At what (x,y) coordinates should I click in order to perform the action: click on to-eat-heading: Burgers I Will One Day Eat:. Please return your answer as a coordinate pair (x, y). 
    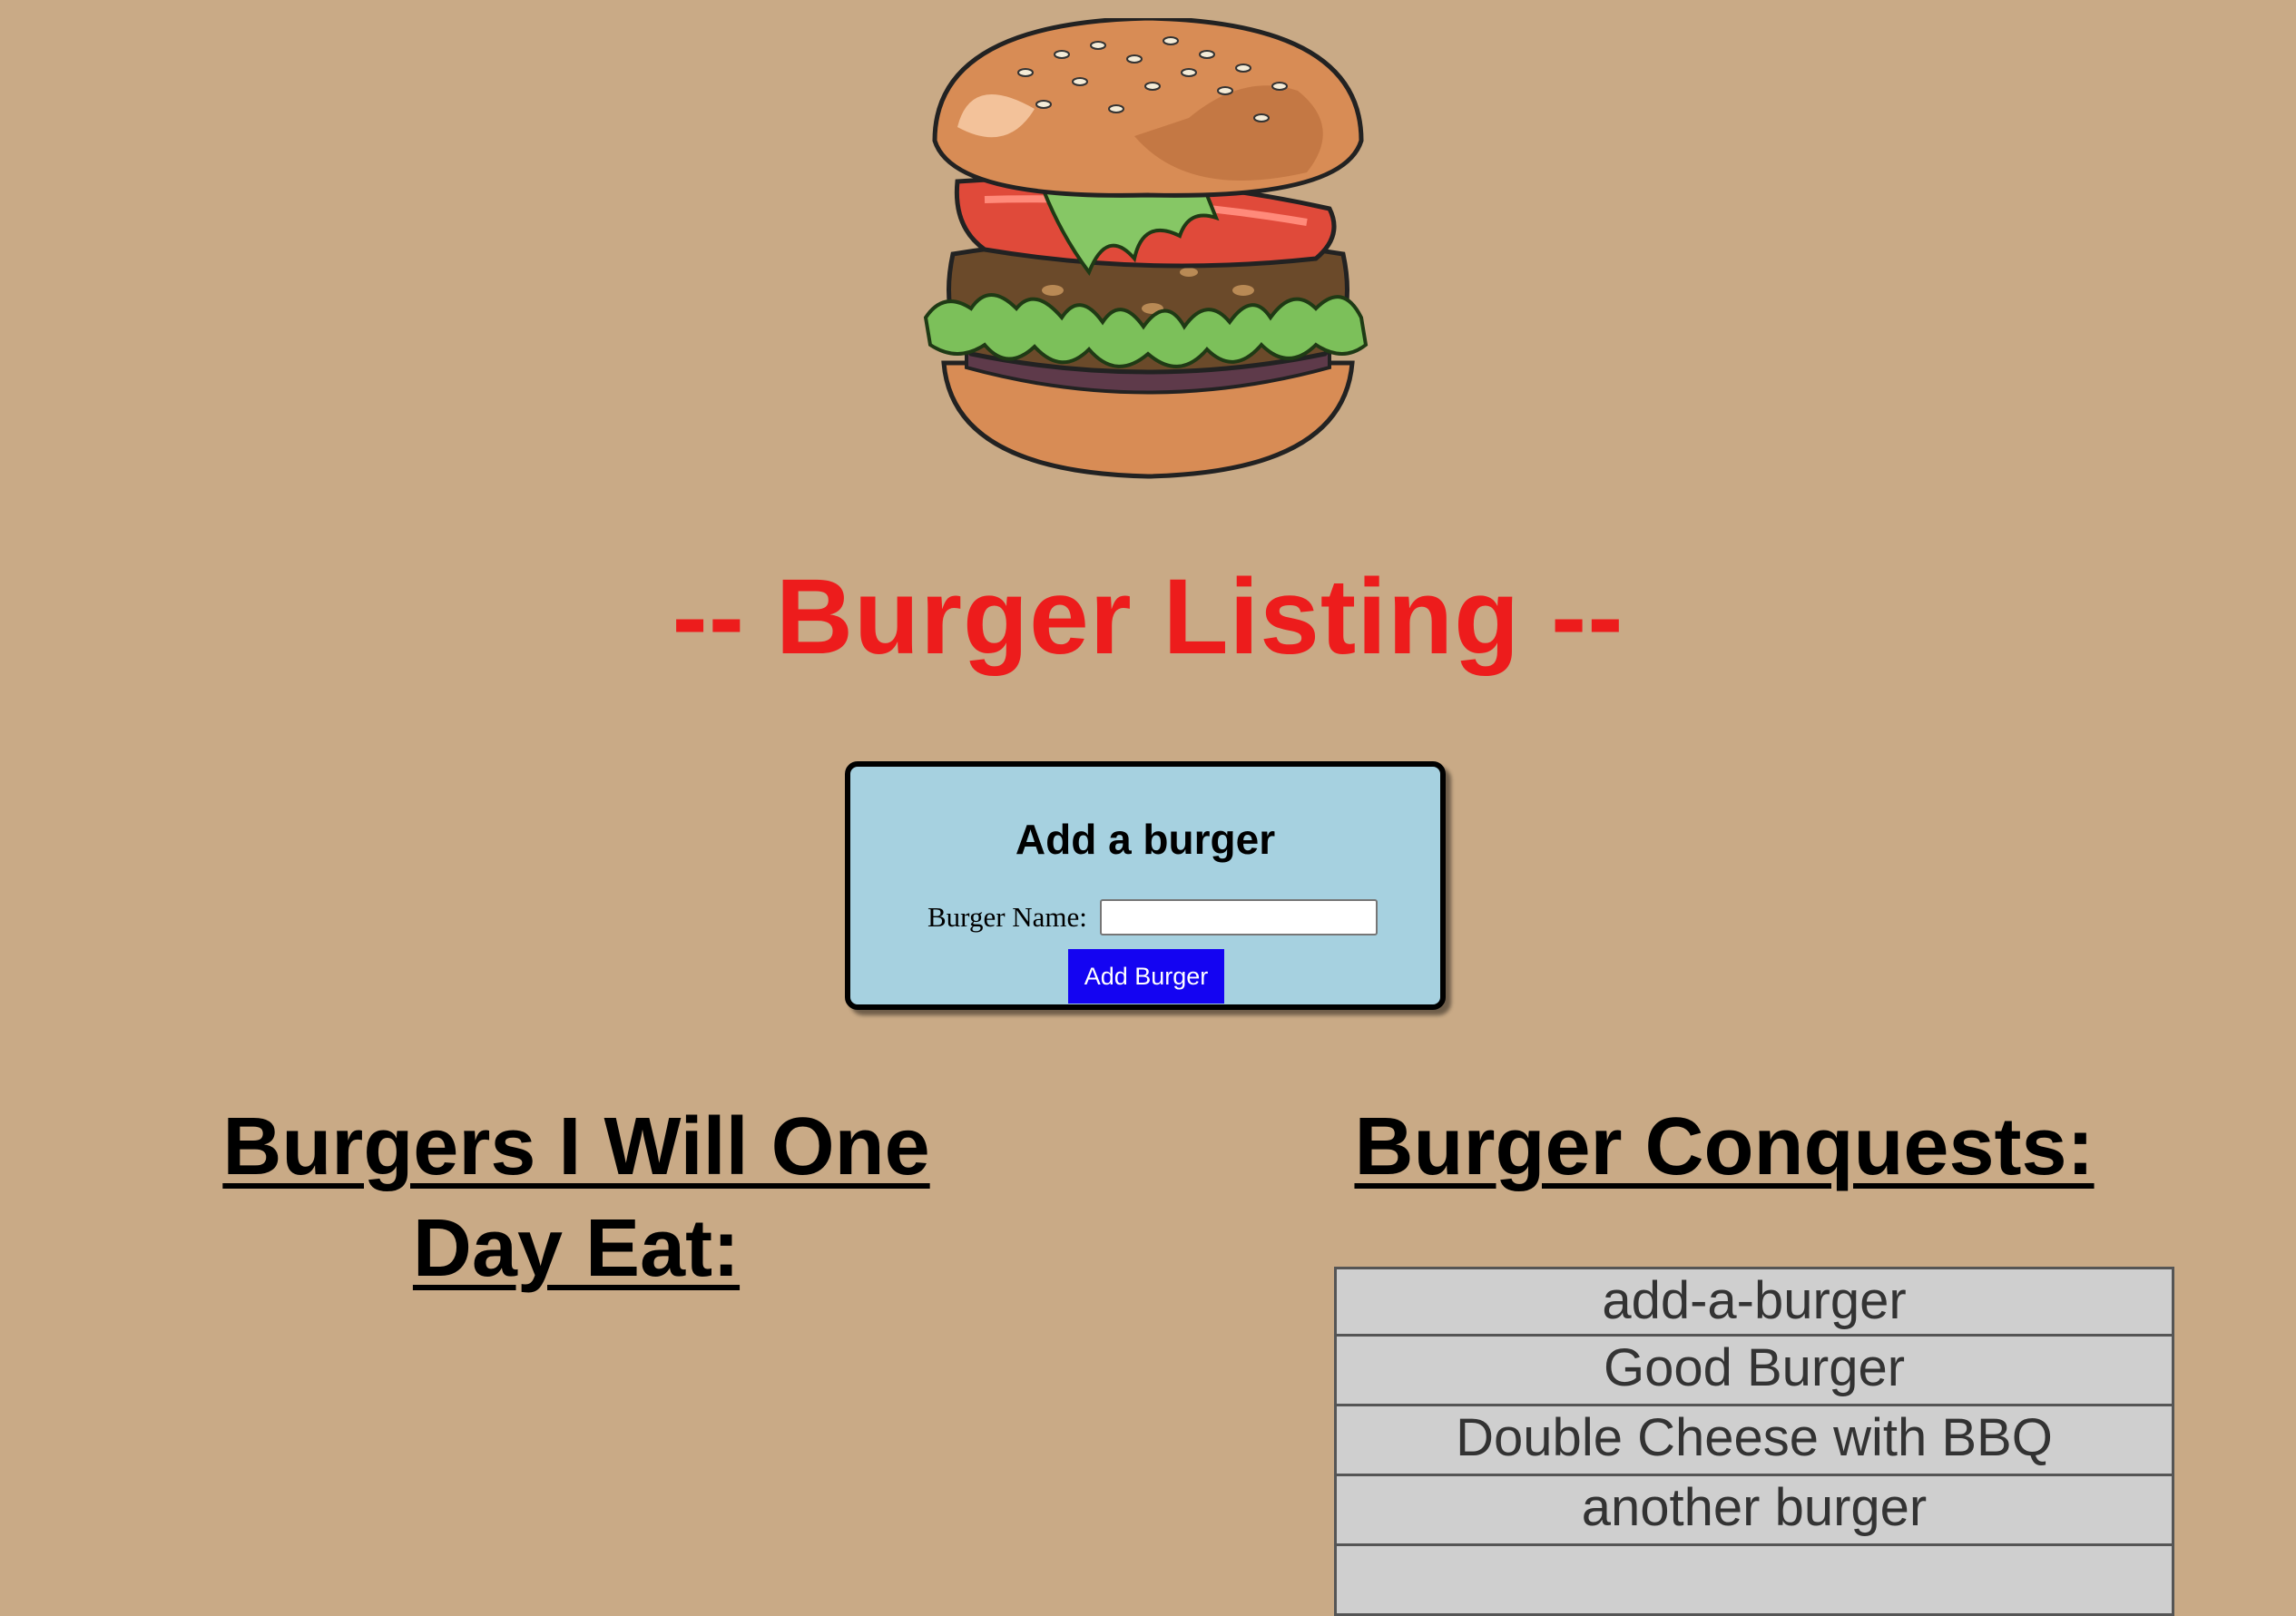
    Looking at the image, I should click on (576, 1198).